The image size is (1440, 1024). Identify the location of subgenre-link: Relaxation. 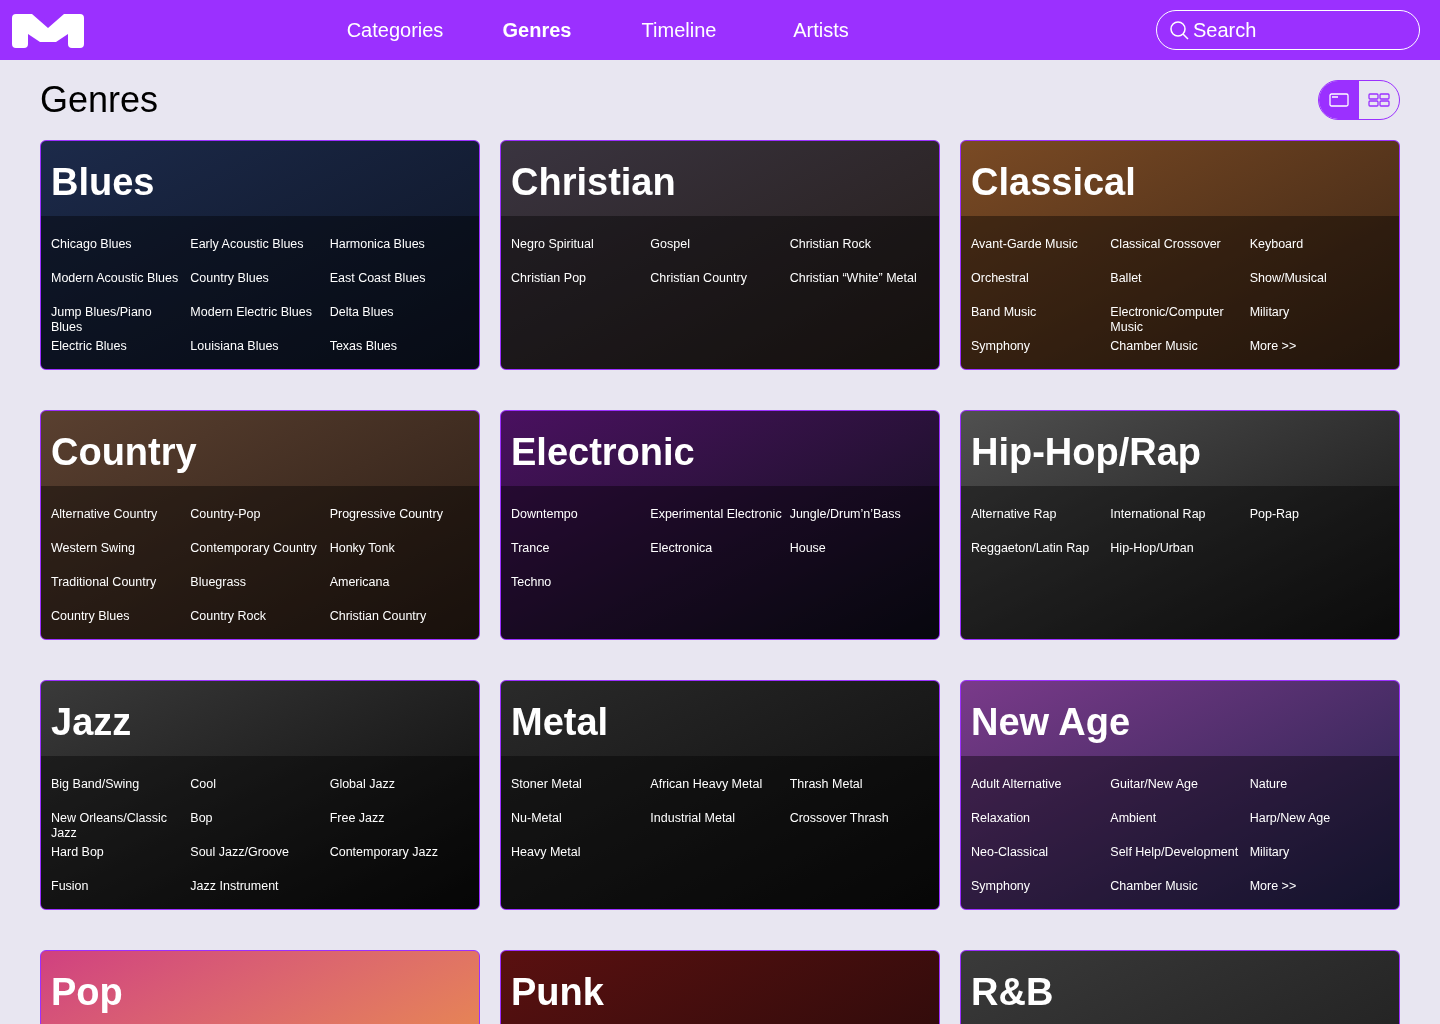
(1001, 818).